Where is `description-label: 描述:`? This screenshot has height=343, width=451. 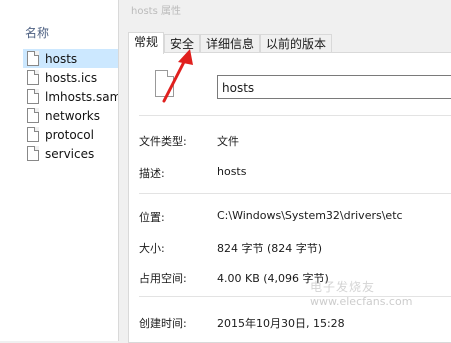
description-label: 描述: is located at coordinates (152, 173).